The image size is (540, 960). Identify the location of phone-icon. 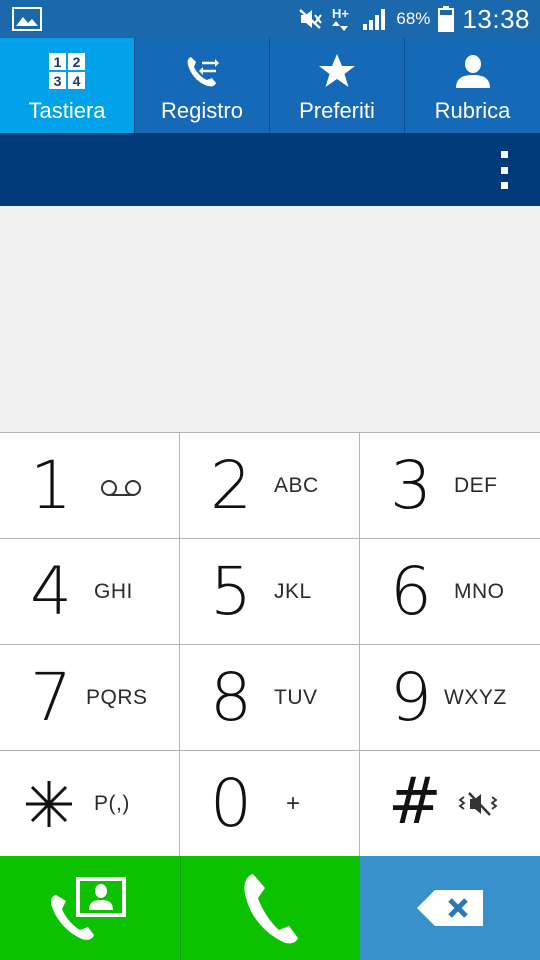
(270, 909).